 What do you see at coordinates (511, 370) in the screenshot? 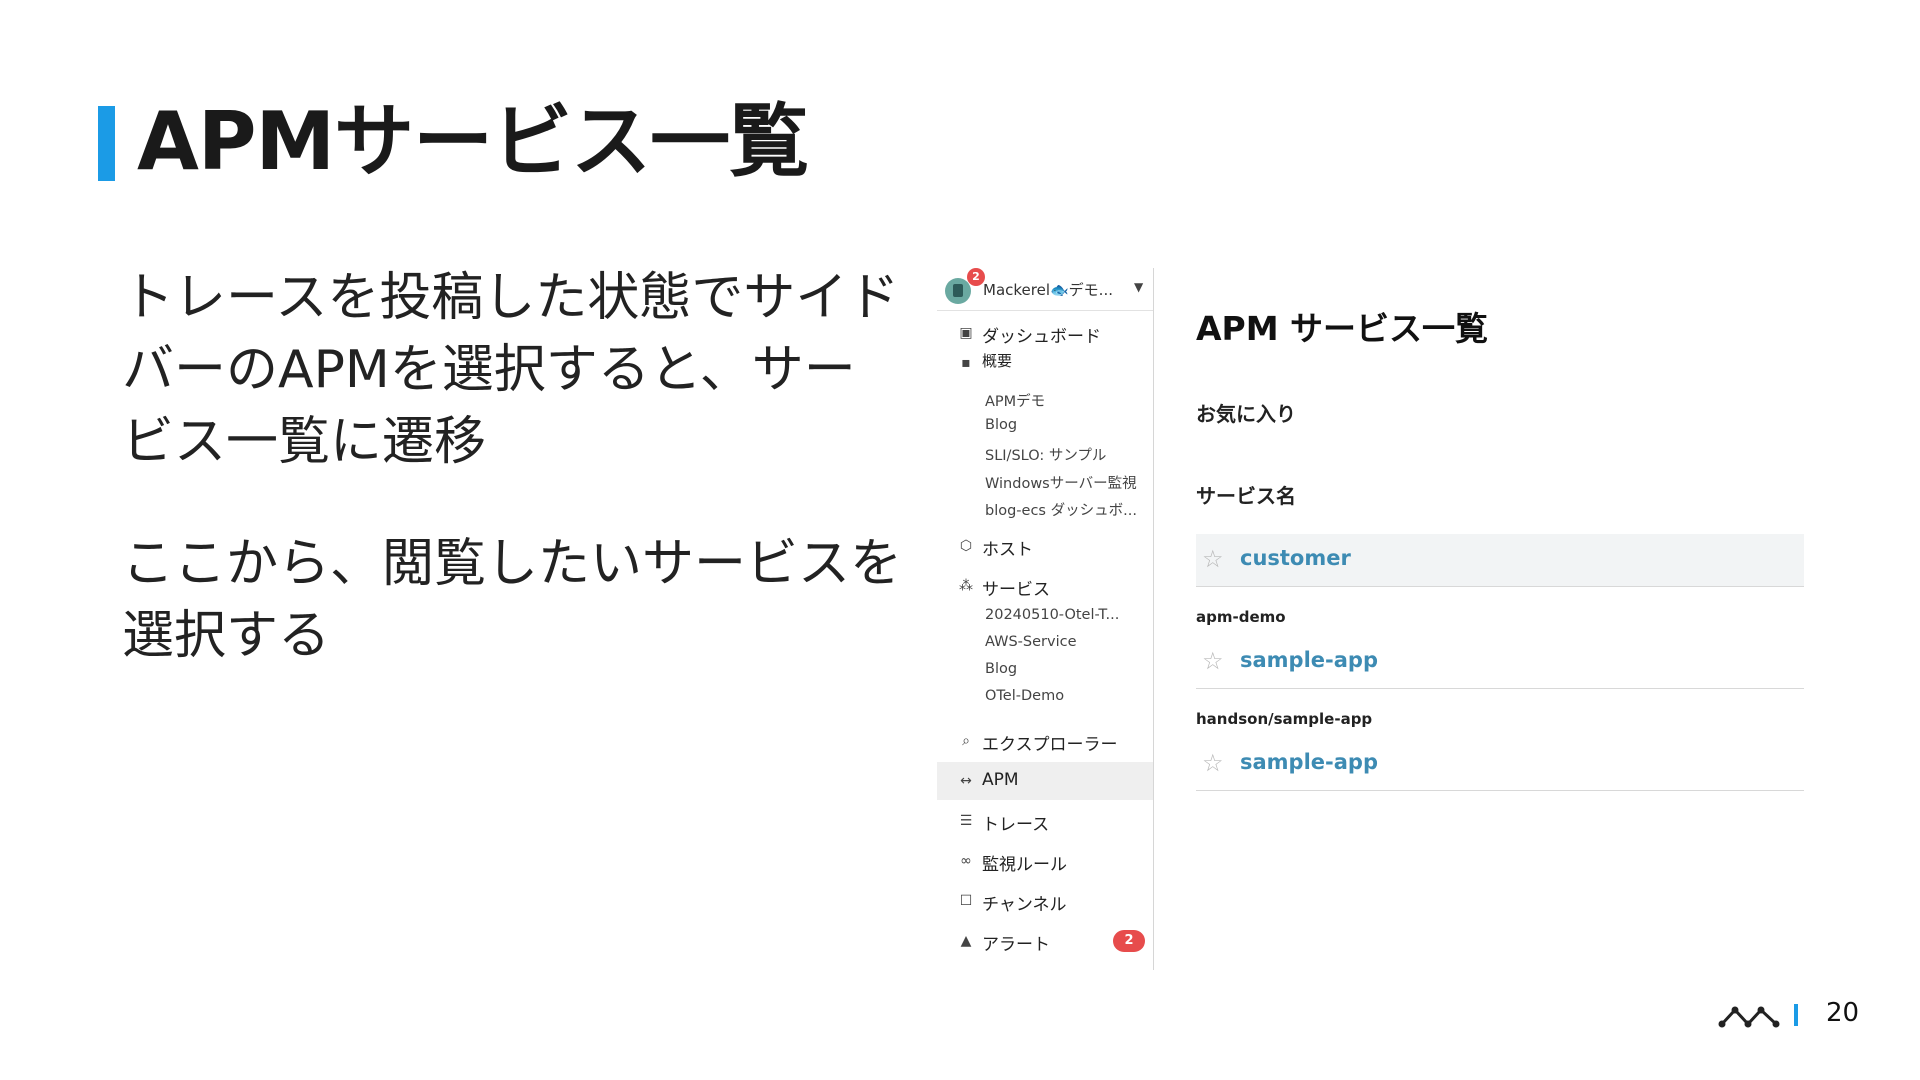
I see `slide-paragraph-1: トレースを投稿した状態でサイドバーのAPMを選択すると、サービス一覧に遷移` at bounding box center [511, 370].